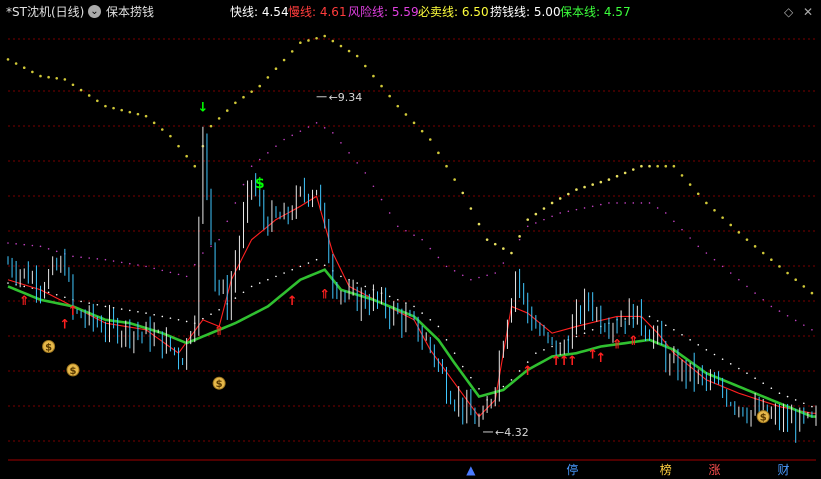  Describe the element at coordinates (809, 12) in the screenshot. I see `close-icon: ✕` at that location.